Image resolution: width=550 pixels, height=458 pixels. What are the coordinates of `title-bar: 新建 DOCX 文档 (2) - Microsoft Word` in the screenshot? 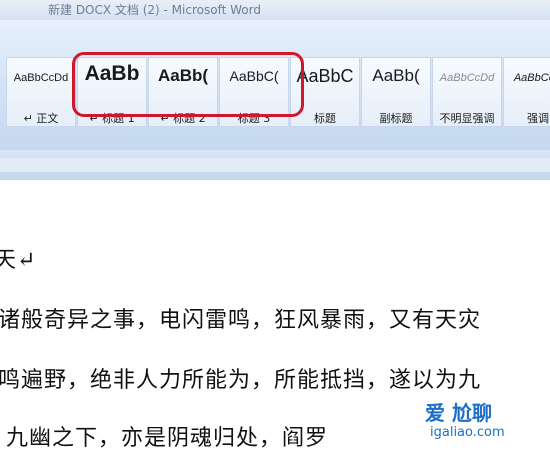 It's located at (275, 10).